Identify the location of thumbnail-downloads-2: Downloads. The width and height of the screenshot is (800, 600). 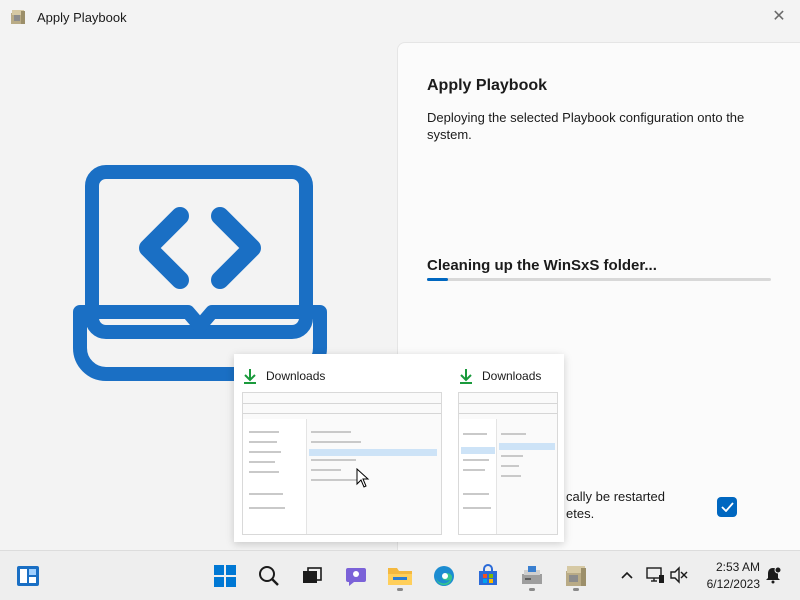
(507, 448).